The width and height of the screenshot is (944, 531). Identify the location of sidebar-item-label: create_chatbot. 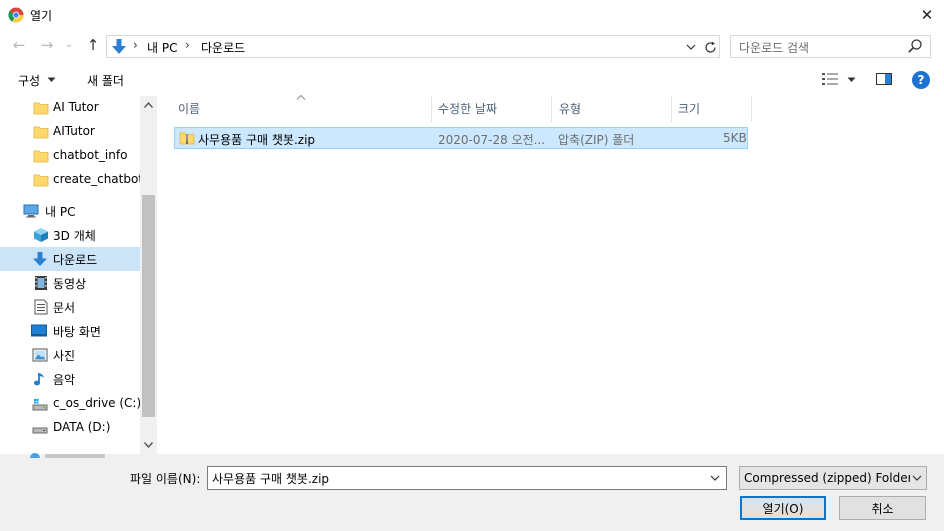
(98, 179).